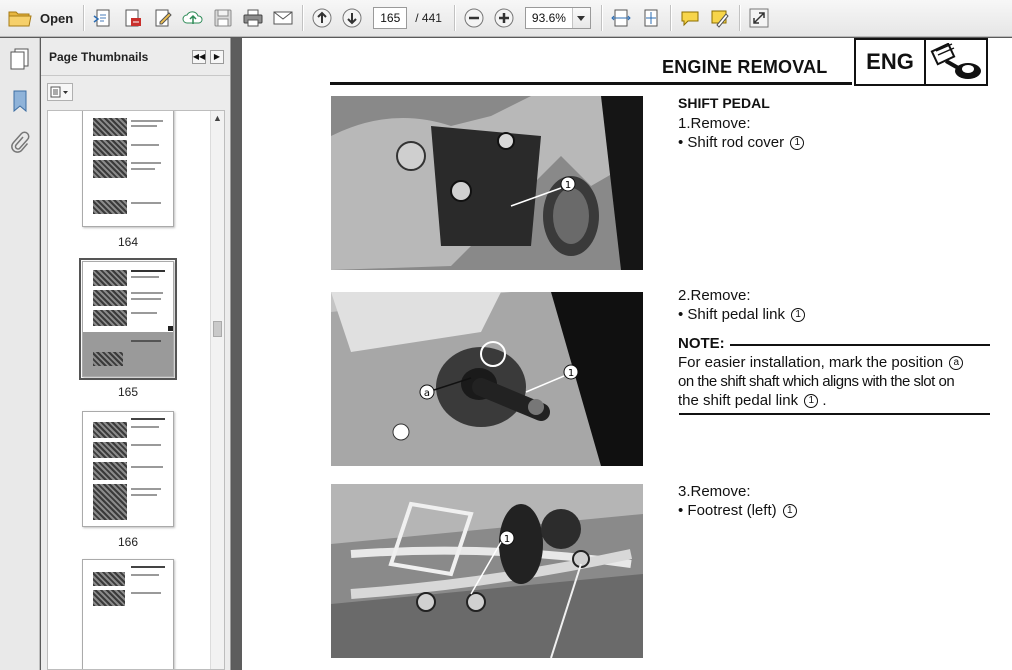 This screenshot has width=1012, height=670. I want to click on envelope-icon, so click(283, 18).